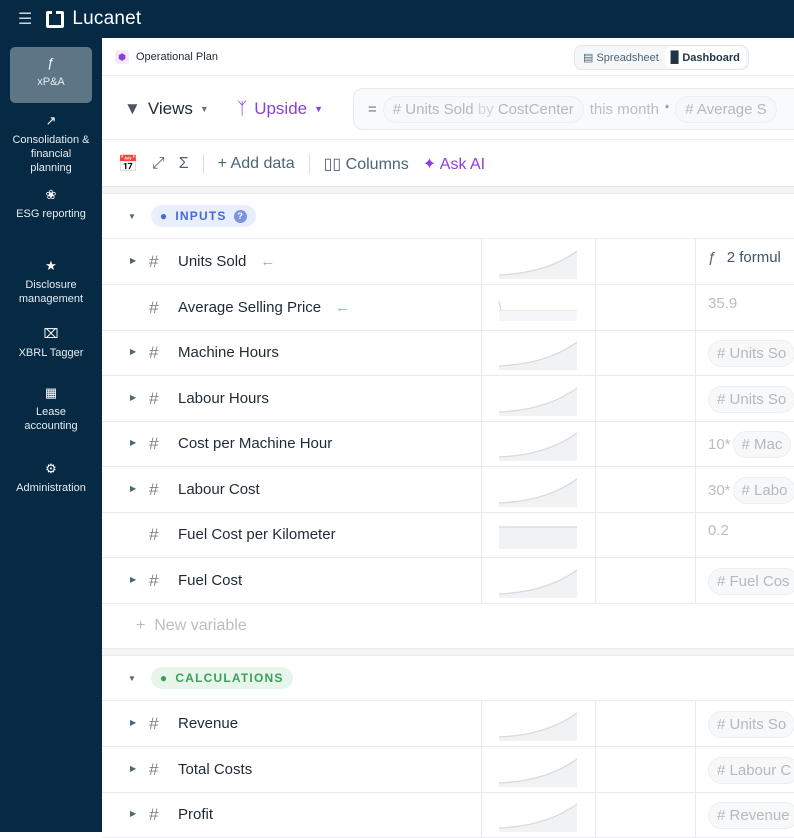 This screenshot has width=794, height=838. What do you see at coordinates (184, 164) in the screenshot?
I see `sigma-icon: Σ` at bounding box center [184, 164].